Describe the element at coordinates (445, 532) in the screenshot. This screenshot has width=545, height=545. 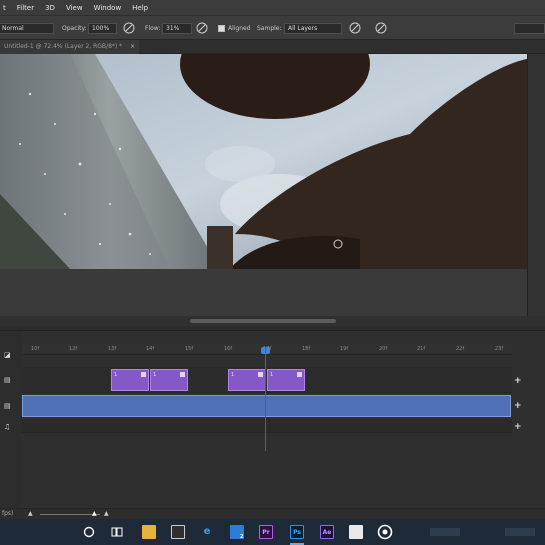
I see `tray-area` at that location.